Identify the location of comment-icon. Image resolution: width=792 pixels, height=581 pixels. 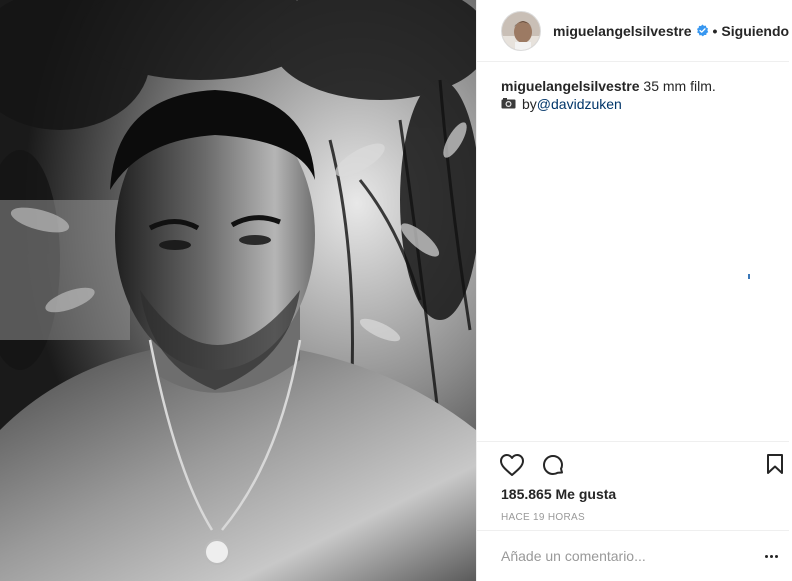
(553, 466).